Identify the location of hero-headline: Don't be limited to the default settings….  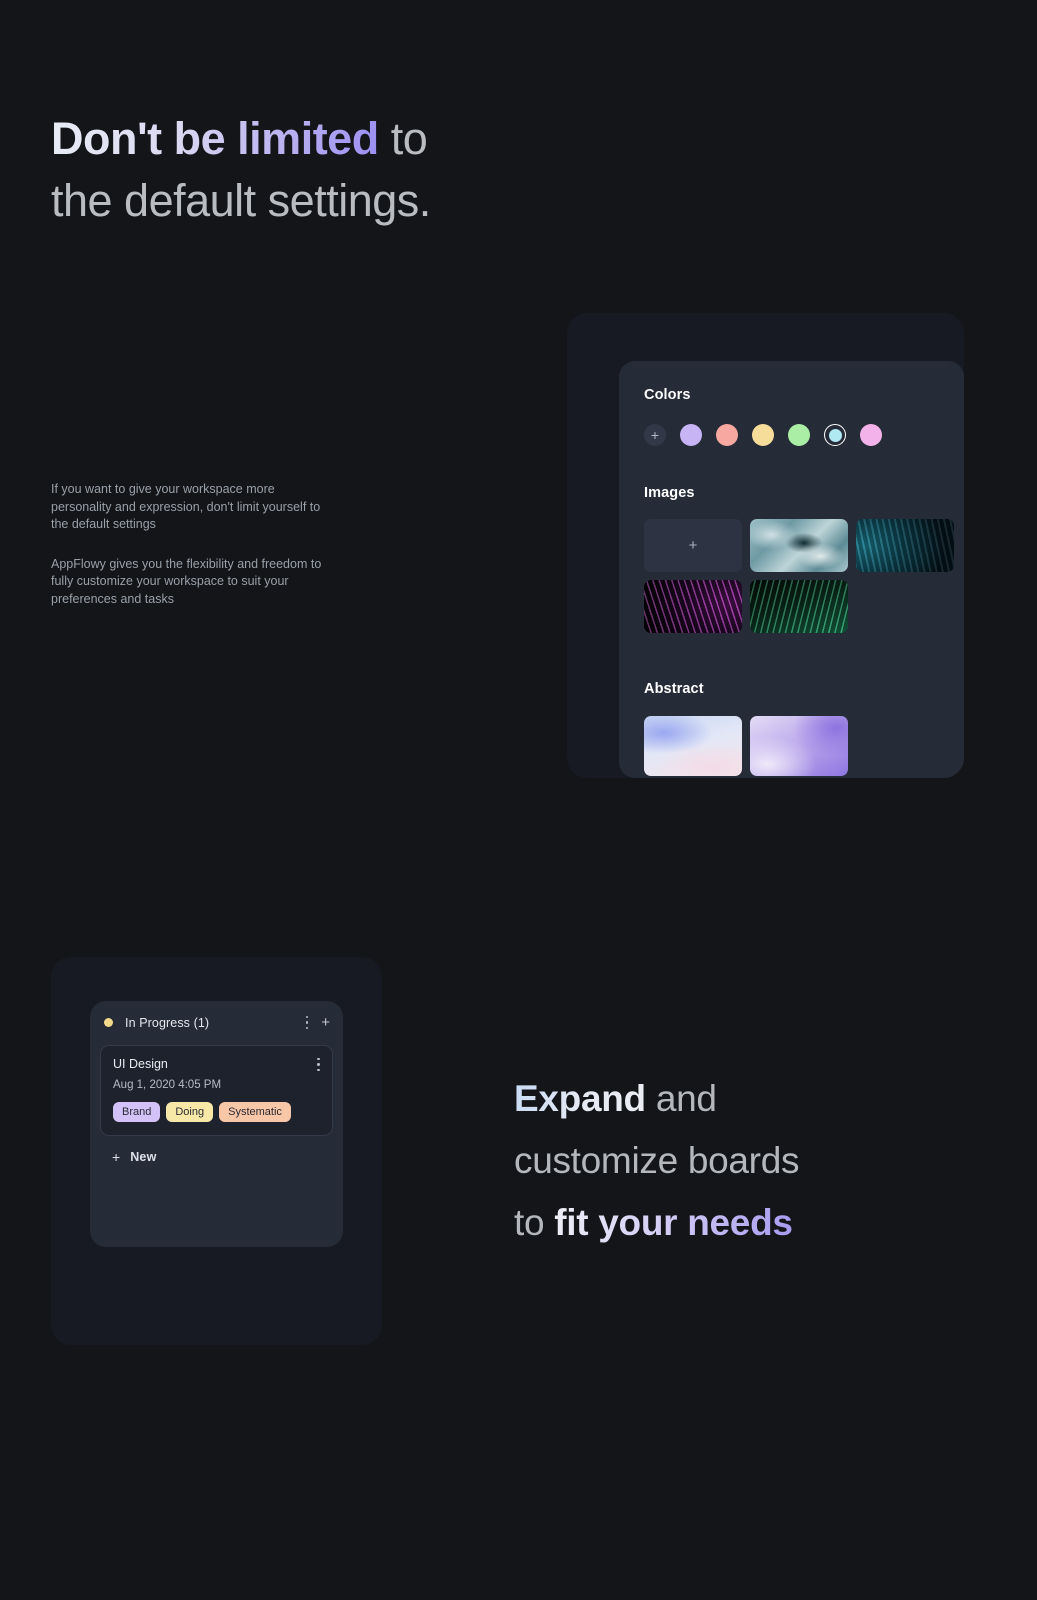
(241, 170).